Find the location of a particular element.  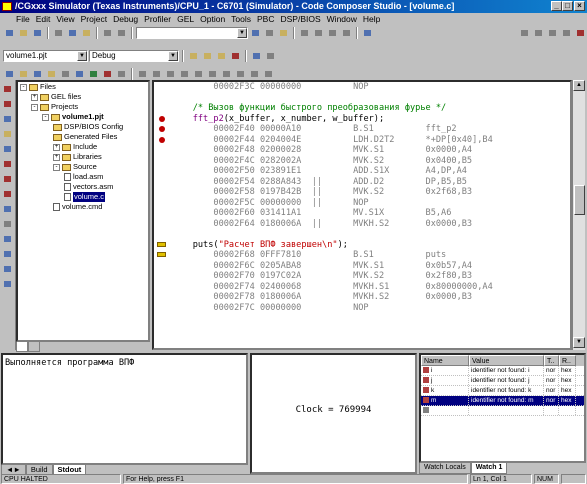

undo-icon is located at coordinates (107, 33).